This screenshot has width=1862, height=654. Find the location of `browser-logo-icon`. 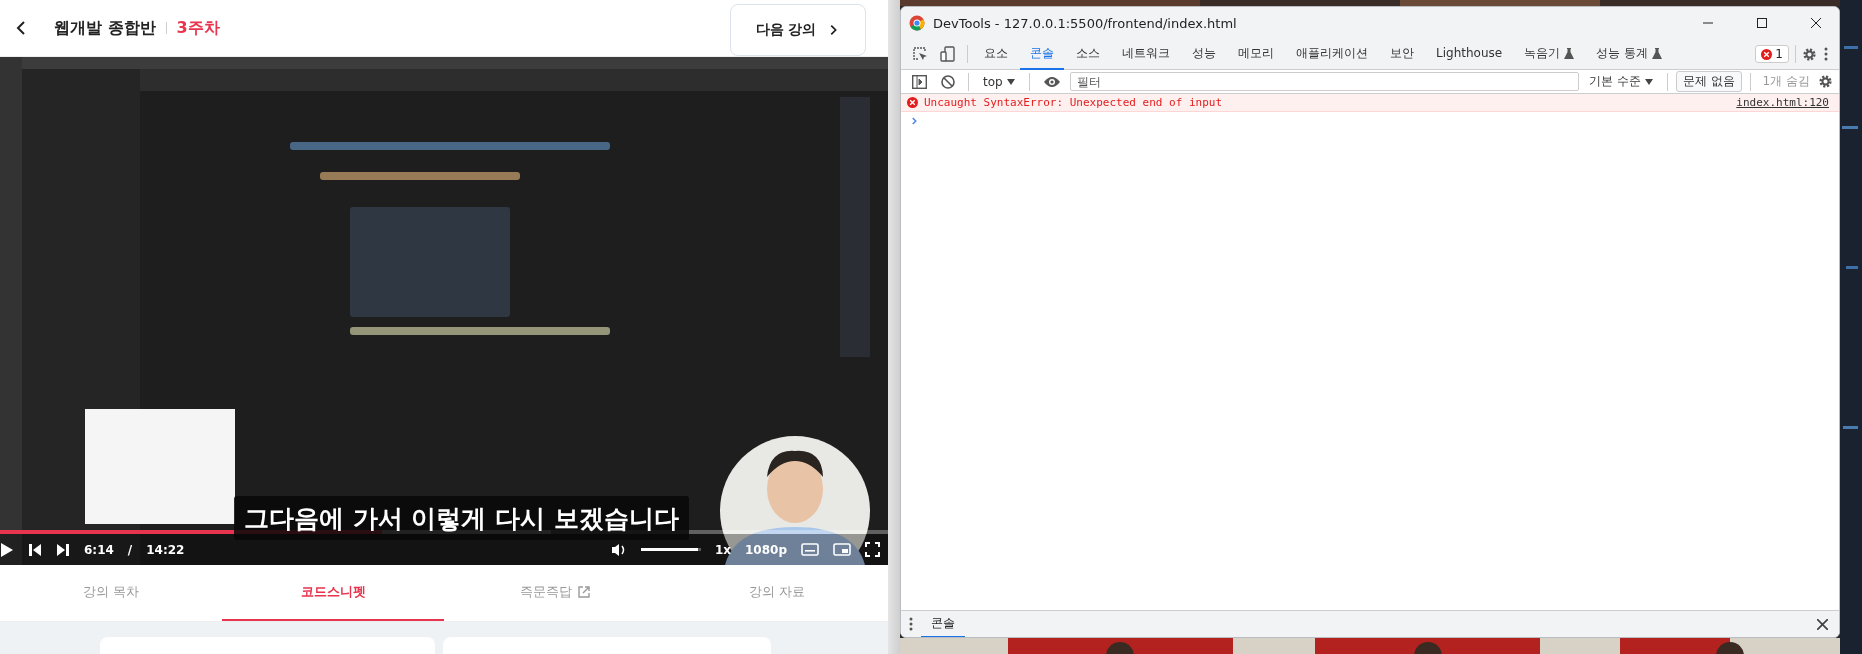

browser-logo-icon is located at coordinates (917, 23).